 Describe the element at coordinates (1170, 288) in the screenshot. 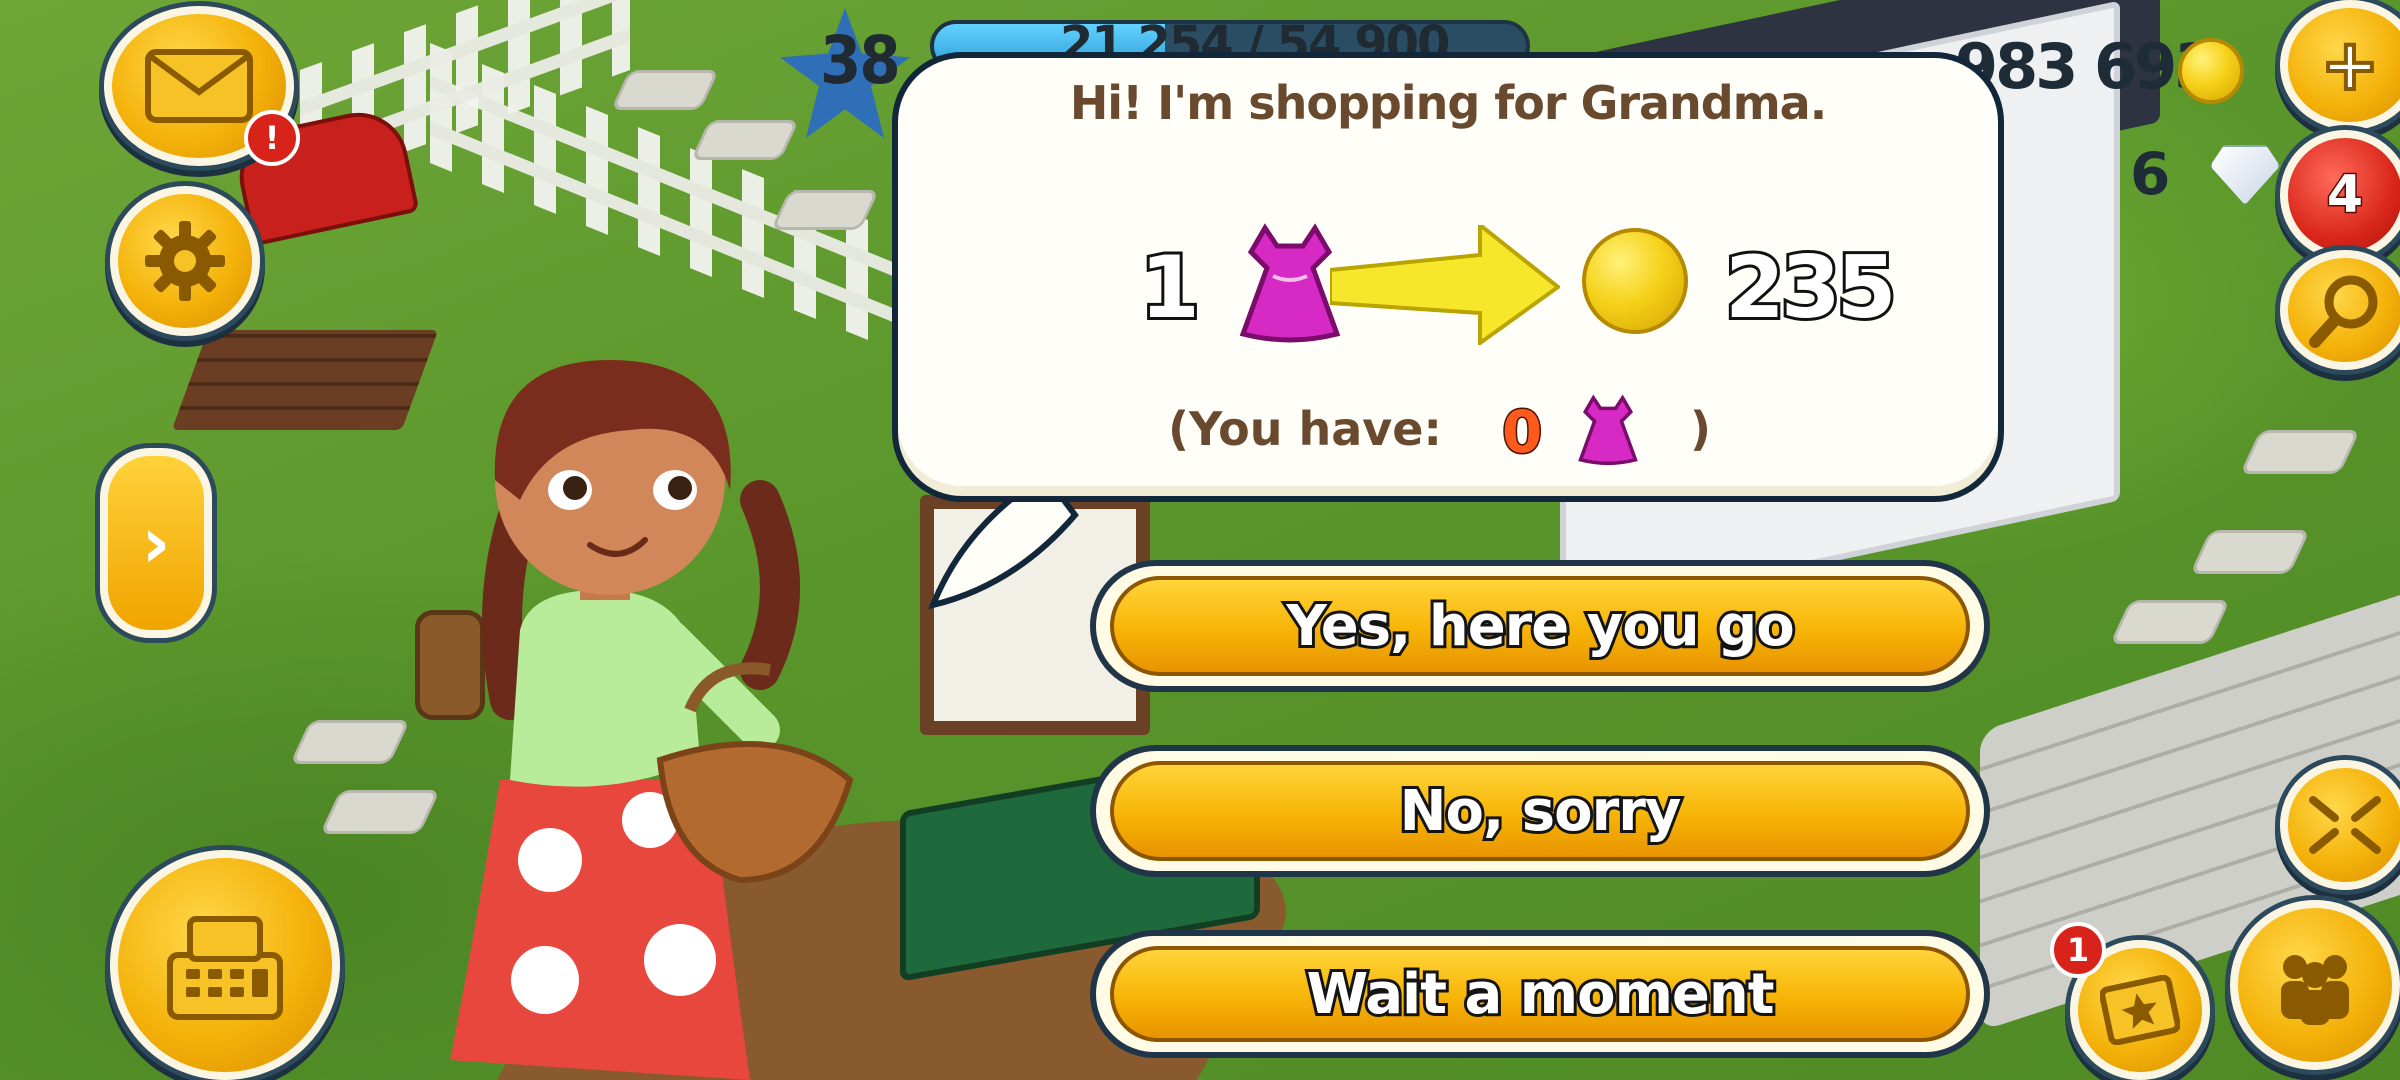

I see `item-quantity: 1` at that location.